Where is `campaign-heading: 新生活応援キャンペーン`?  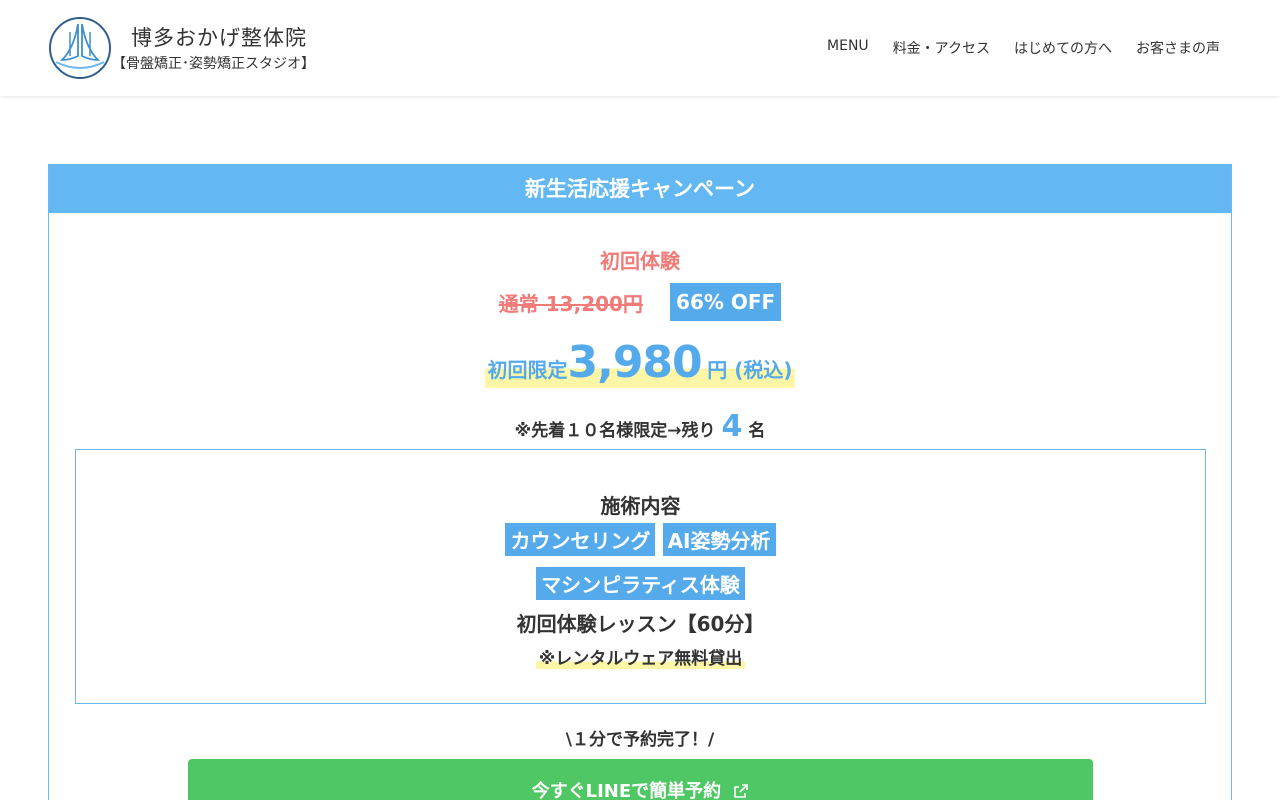 campaign-heading: 新生活応援キャンペーン is located at coordinates (640, 189).